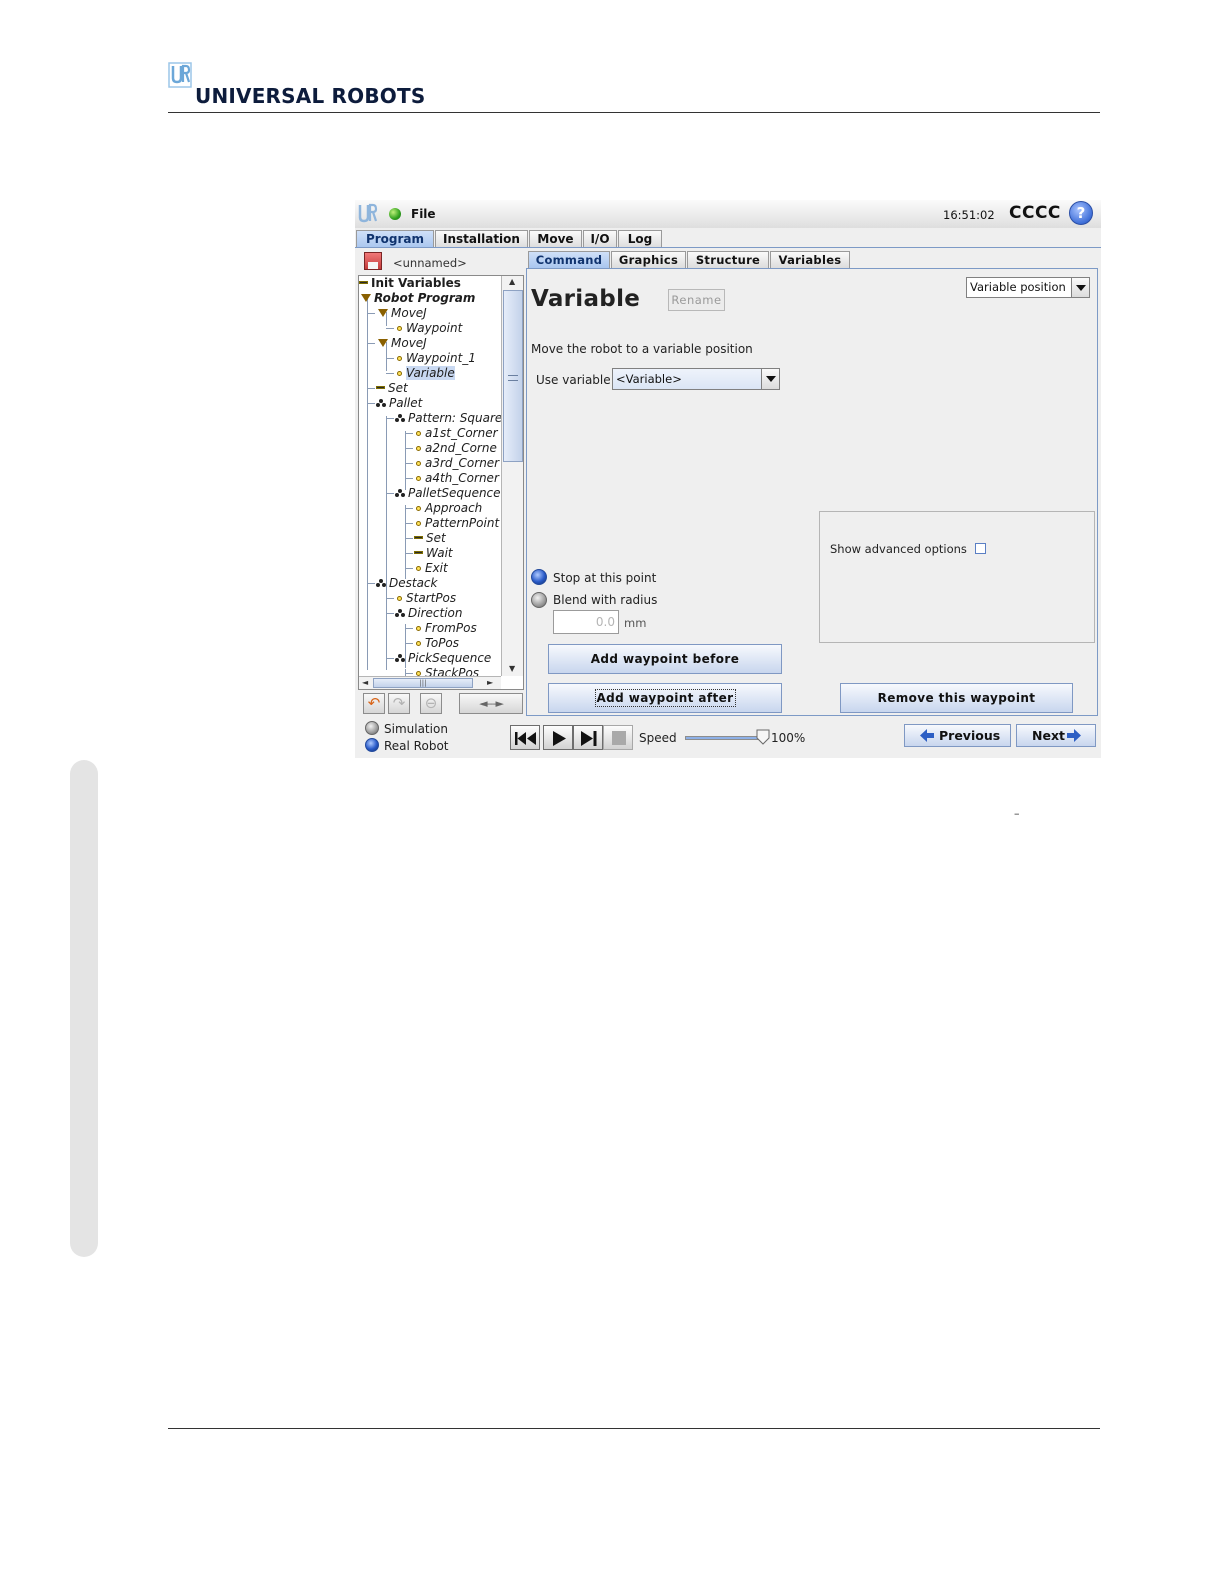 The width and height of the screenshot is (1224, 1584). I want to click on scroll-left-icon: ◄, so click(365, 682).